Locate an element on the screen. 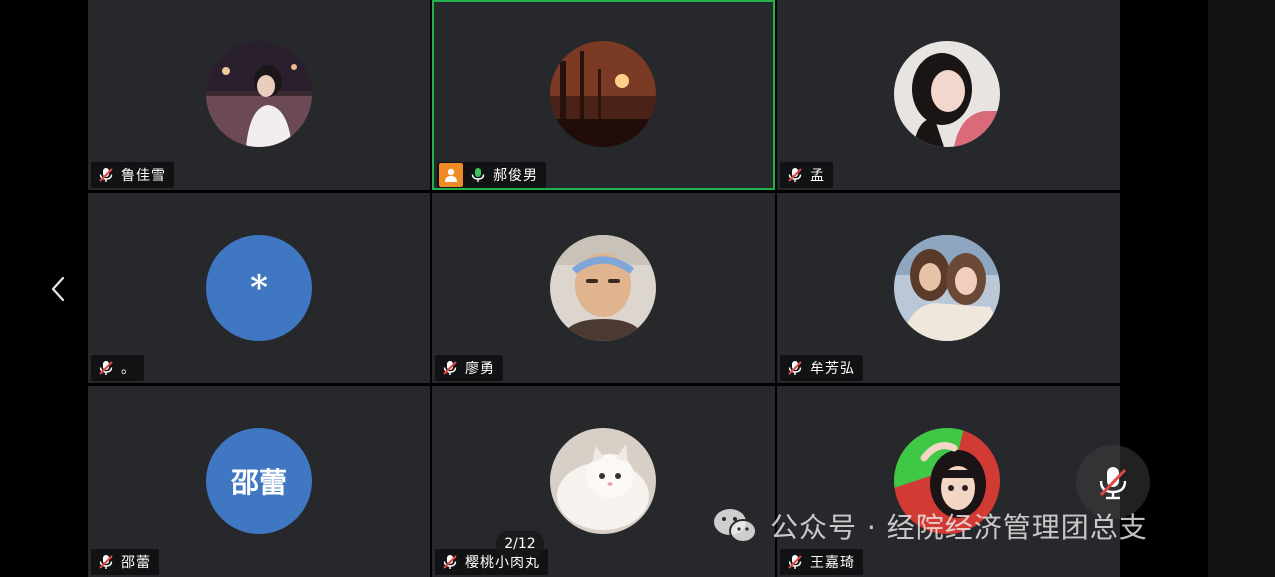 The width and height of the screenshot is (1275, 577). participant-tile: 樱桃小肉丸 is located at coordinates (603, 481).